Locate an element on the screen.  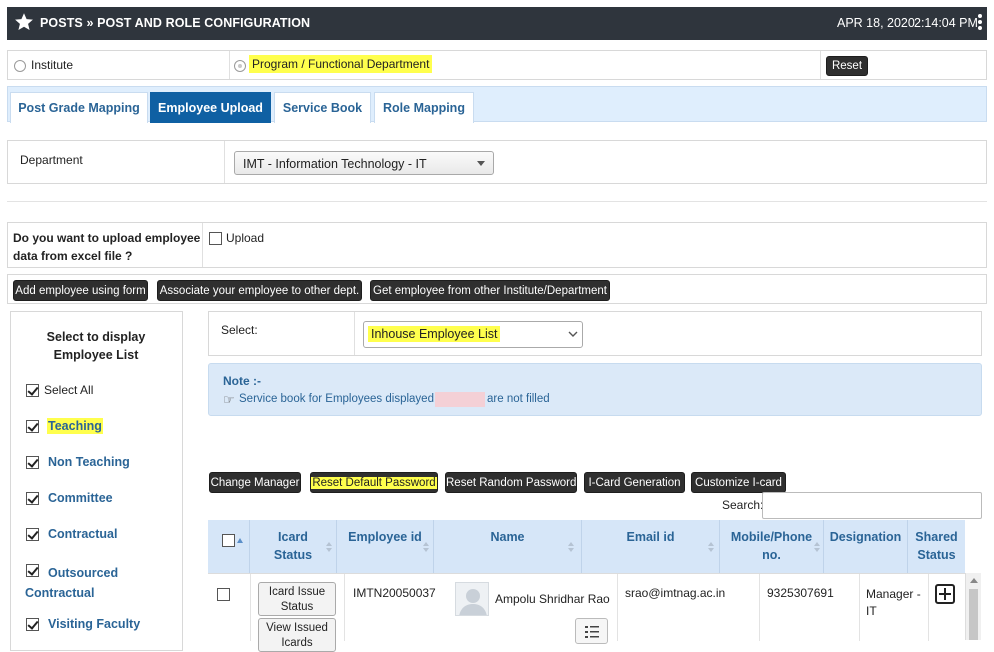
non-teaching-checkbox is located at coordinates (32, 462).